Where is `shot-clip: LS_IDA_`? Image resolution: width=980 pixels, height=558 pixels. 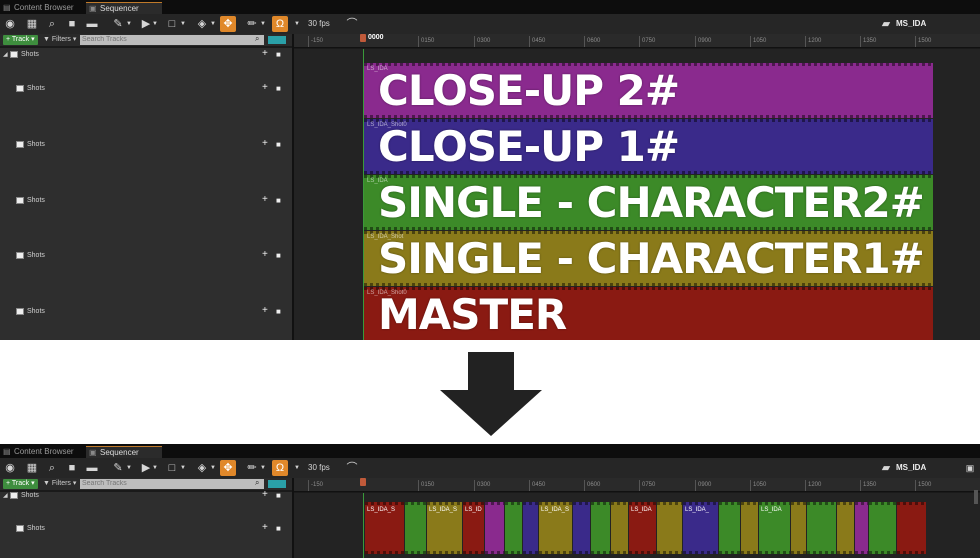 shot-clip: LS_IDA_ is located at coordinates (700, 528).